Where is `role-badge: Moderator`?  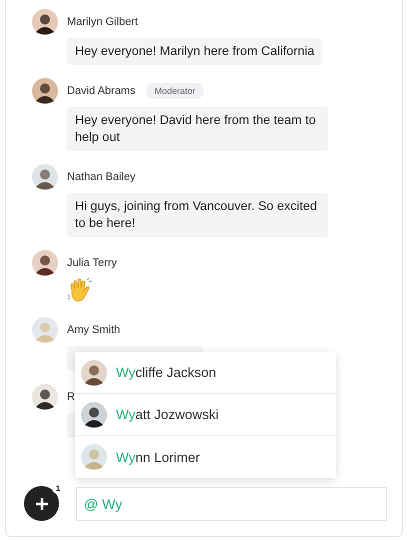 role-badge: Moderator is located at coordinates (175, 91).